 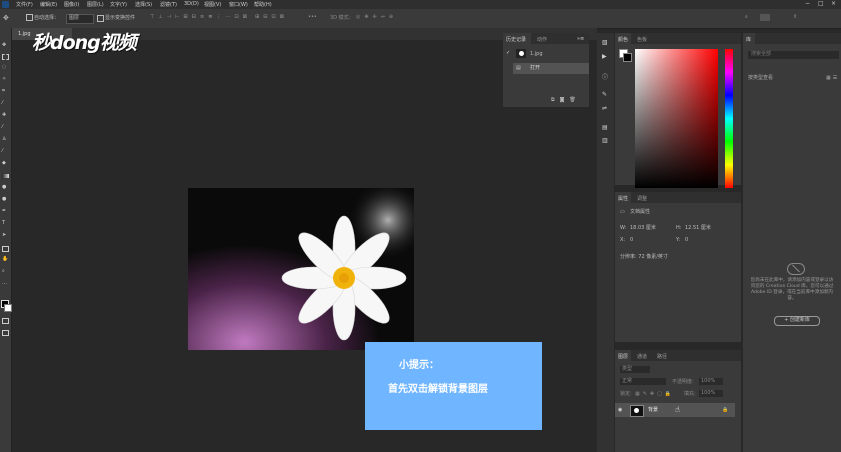 What do you see at coordinates (80, 19) in the screenshot?
I see `auto-select-dropdown: 图层` at bounding box center [80, 19].